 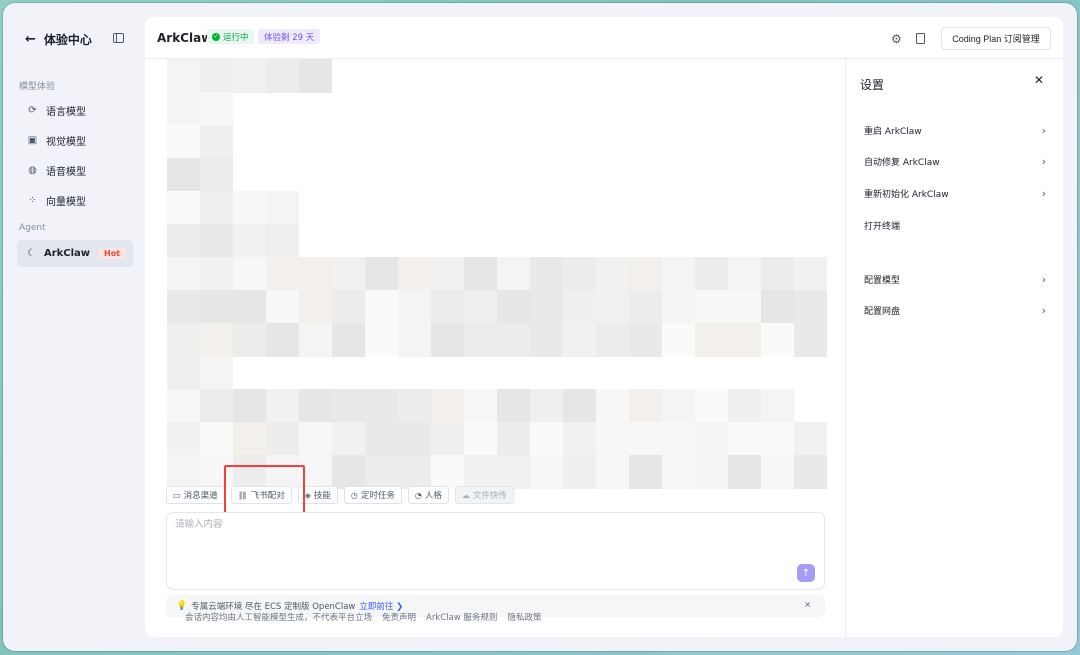 What do you see at coordinates (279, 618) in the screenshot?
I see `footer-disclaimer: 会话内容均由人工智能模型生成，不代表平台立场` at bounding box center [279, 618].